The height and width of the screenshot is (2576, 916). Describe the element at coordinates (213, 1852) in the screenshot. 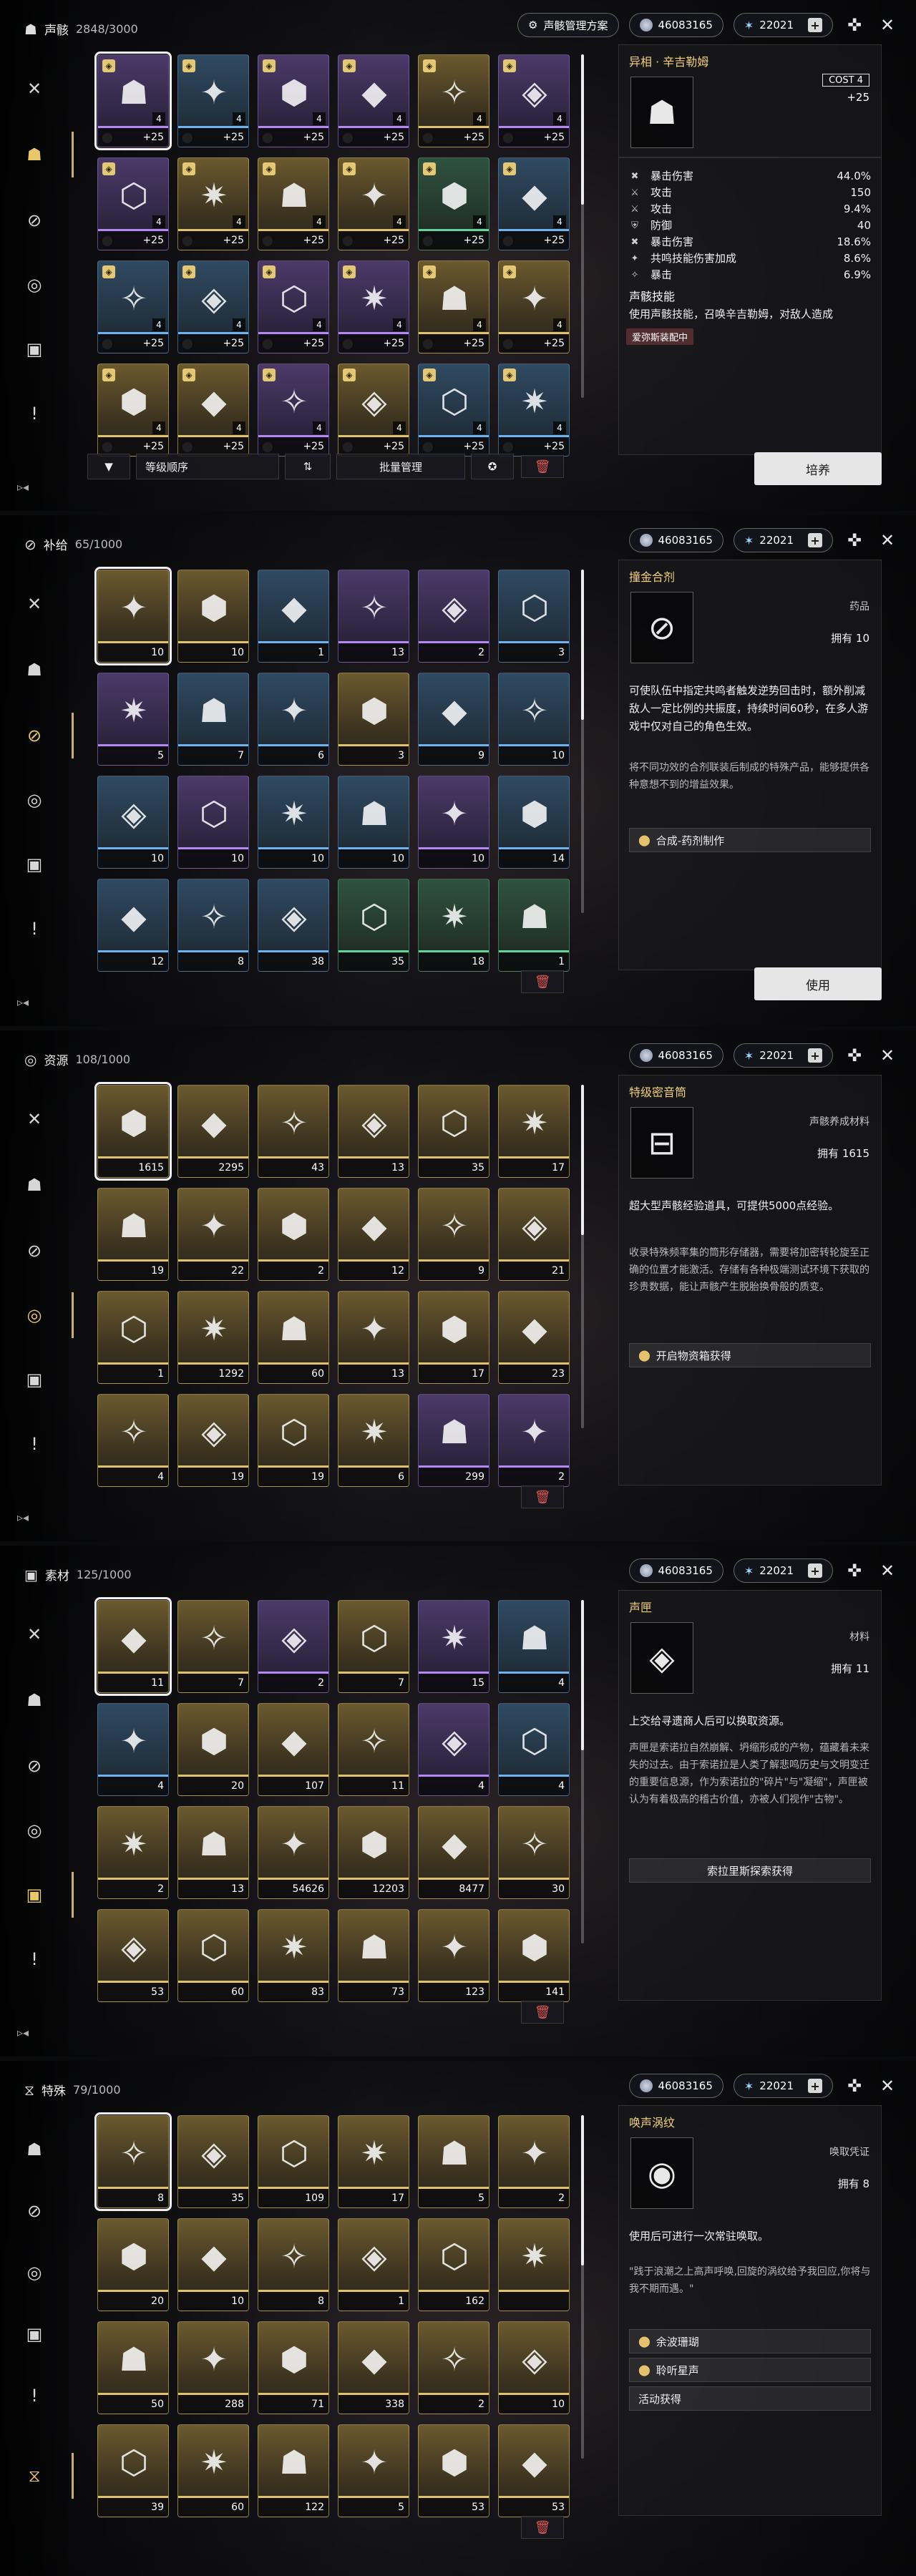

I see `item-slot: ☗ 13` at that location.